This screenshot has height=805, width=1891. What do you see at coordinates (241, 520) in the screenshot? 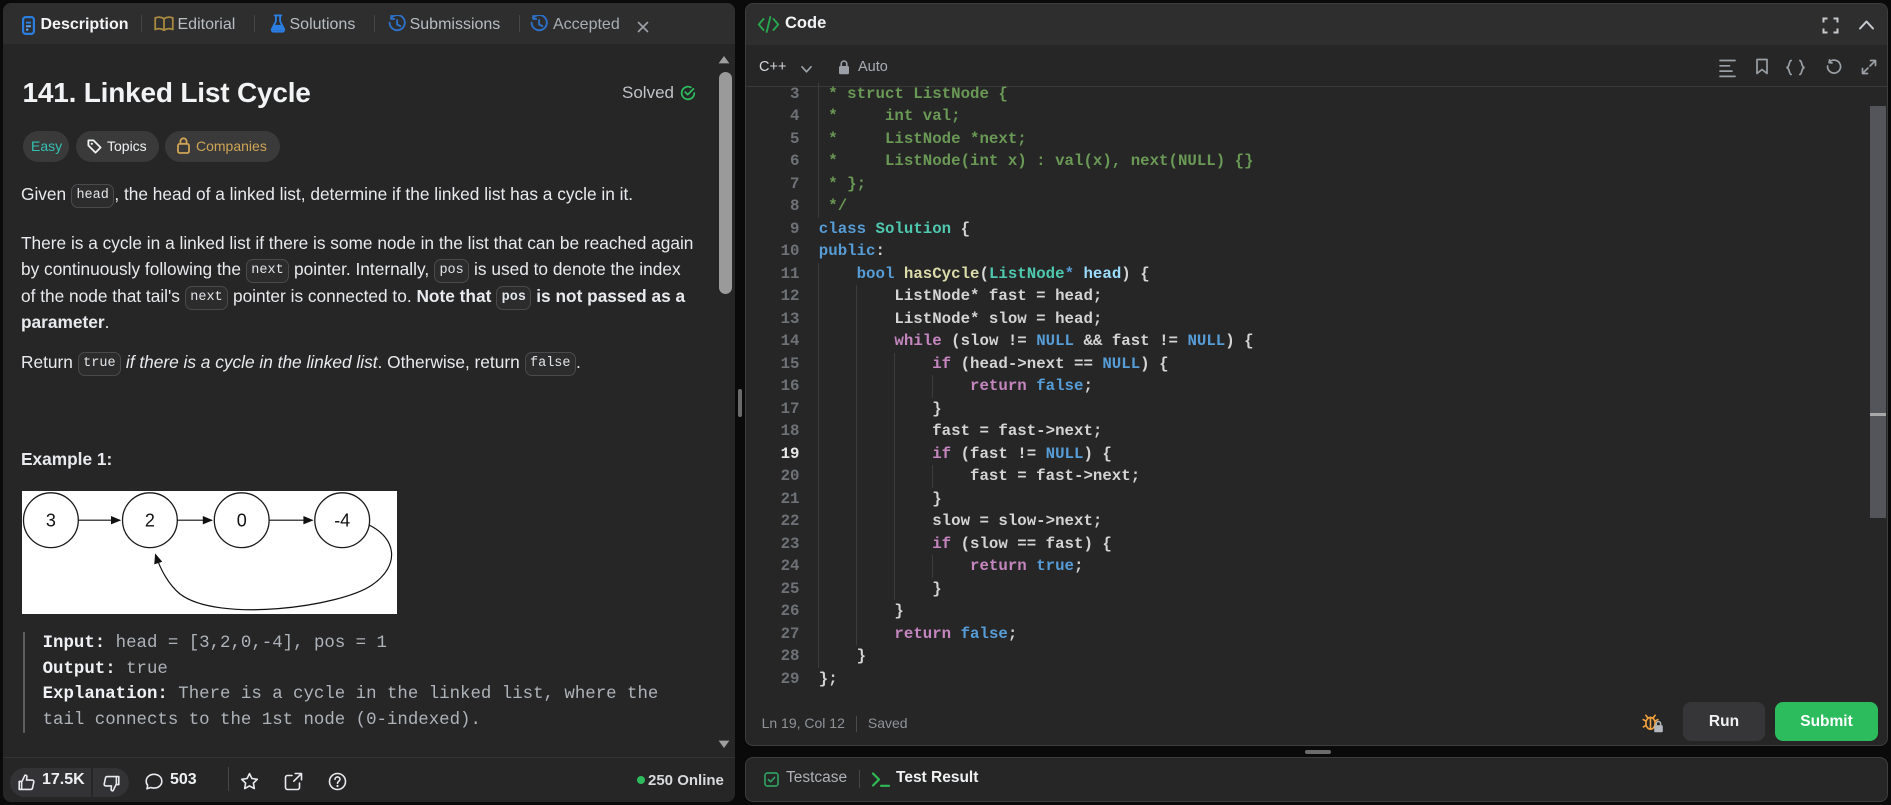
I see `svg-text: 0` at bounding box center [241, 520].